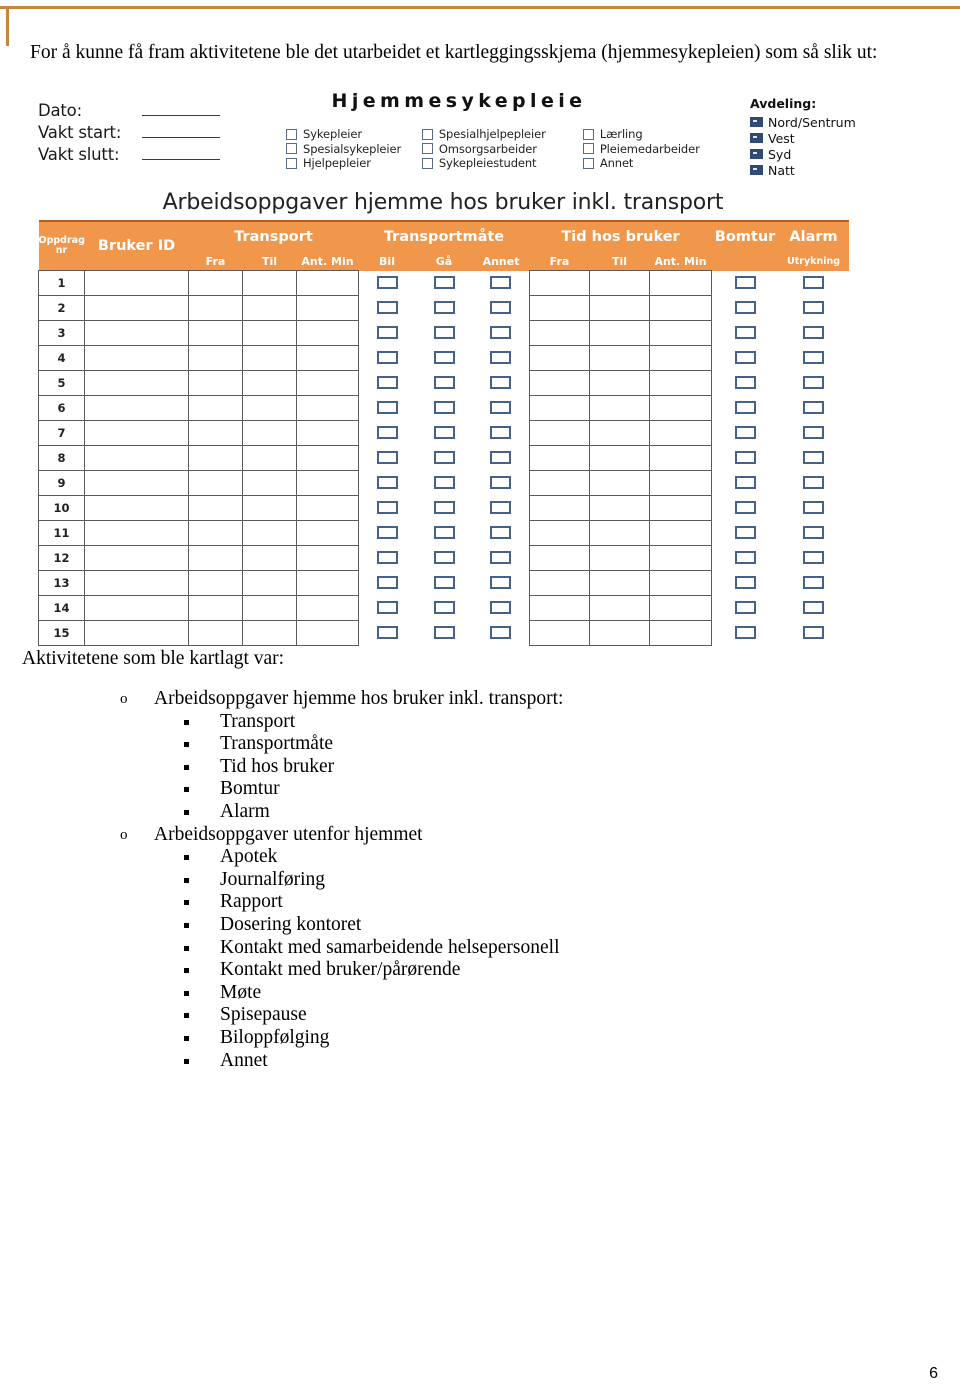 This screenshot has width=960, height=1399. Describe the element at coordinates (810, 138) in the screenshot. I see `avdeling-option-vest: Vest` at that location.